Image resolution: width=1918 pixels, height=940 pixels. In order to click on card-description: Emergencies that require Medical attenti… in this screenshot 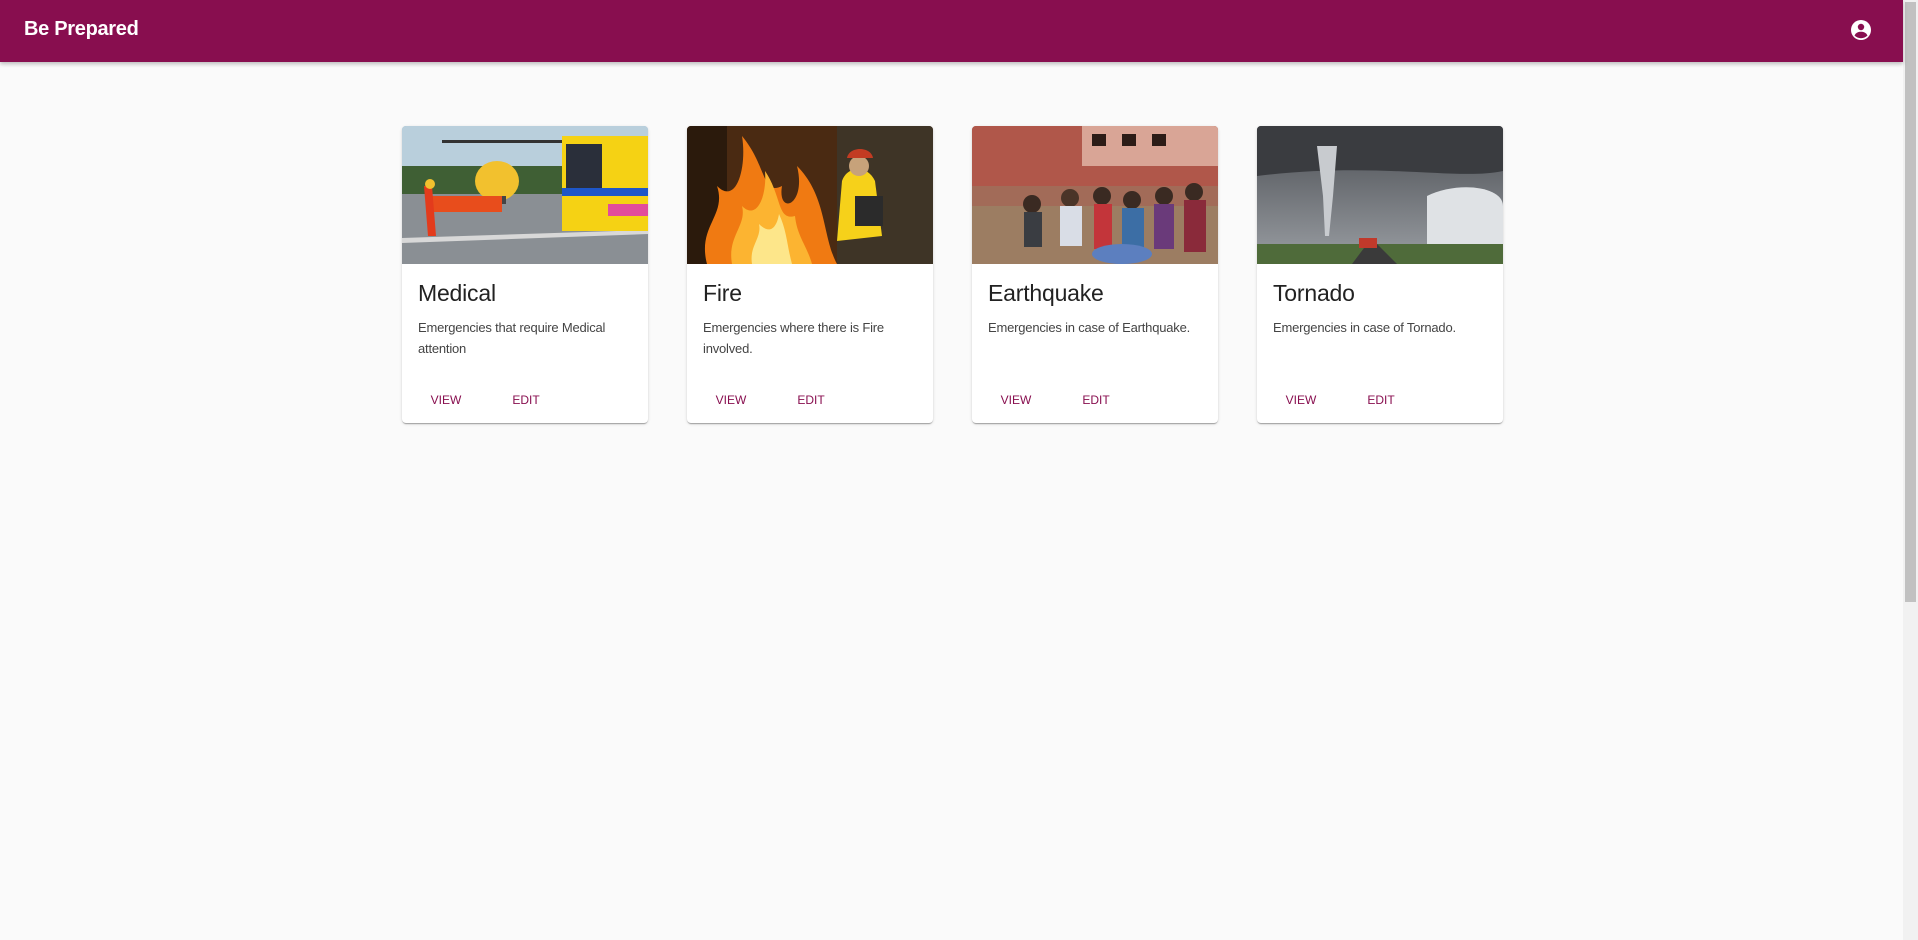, I will do `click(512, 338)`.